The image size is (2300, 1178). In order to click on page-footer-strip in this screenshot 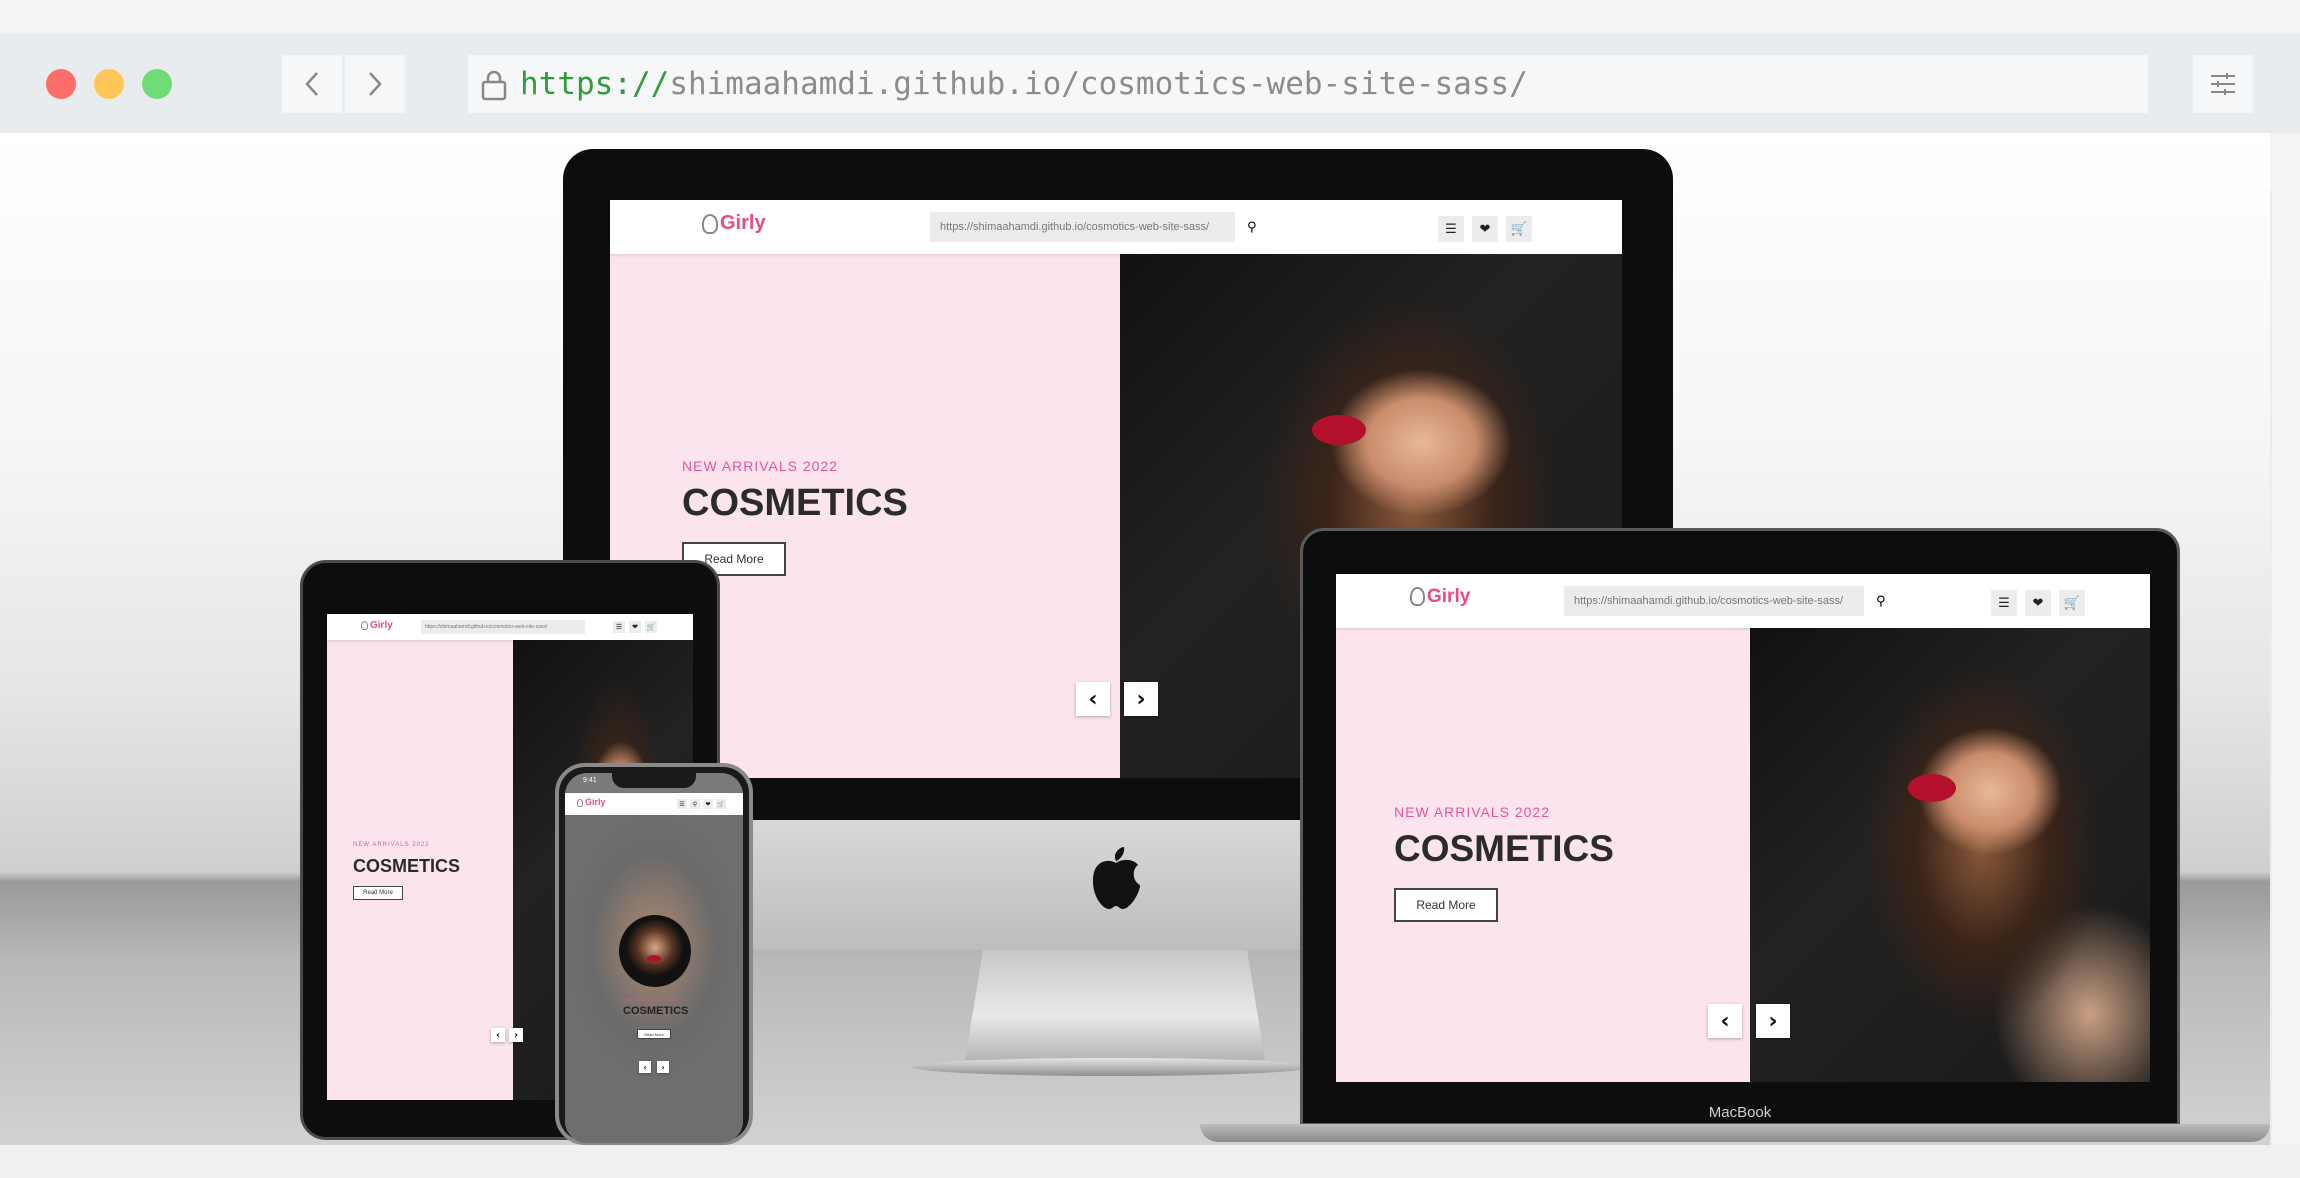, I will do `click(1150, 1161)`.